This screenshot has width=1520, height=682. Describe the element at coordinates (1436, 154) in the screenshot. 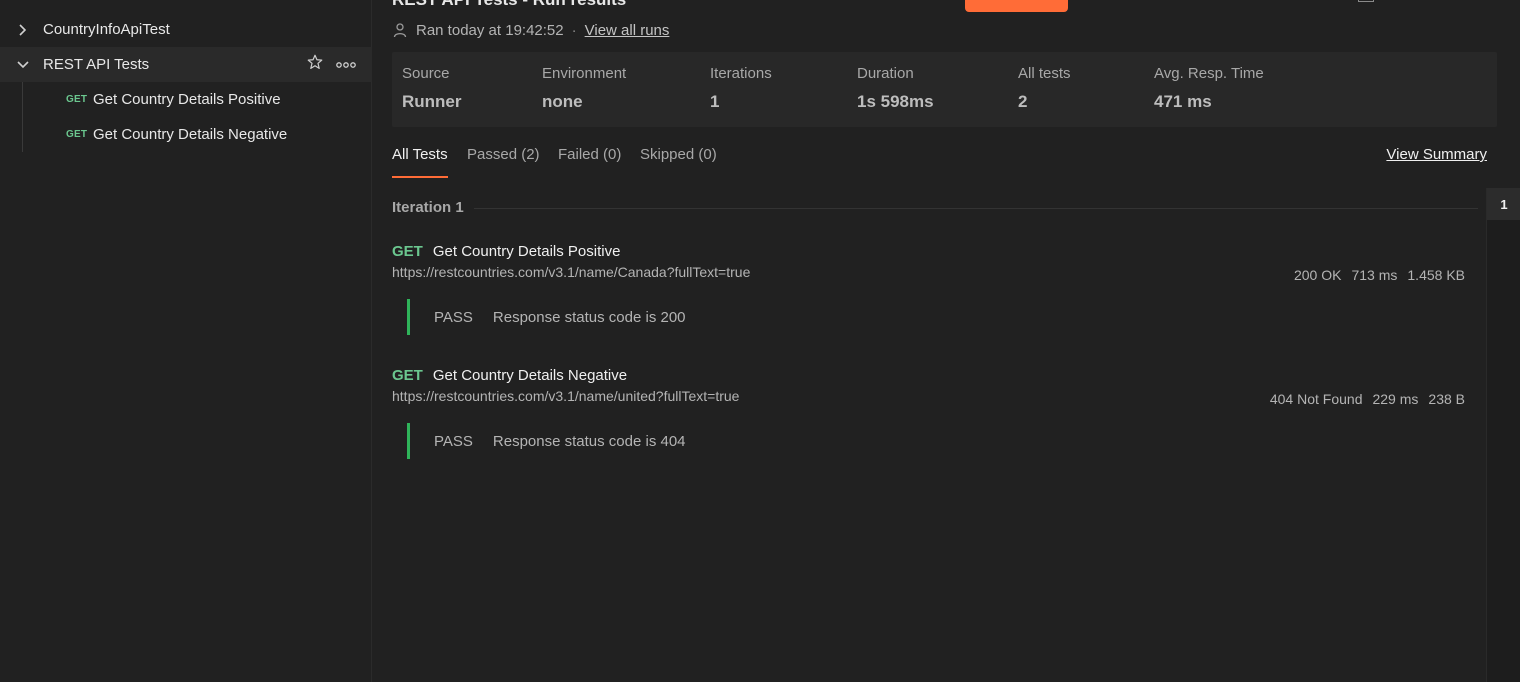

I see `view-summary-link: View Summary` at that location.